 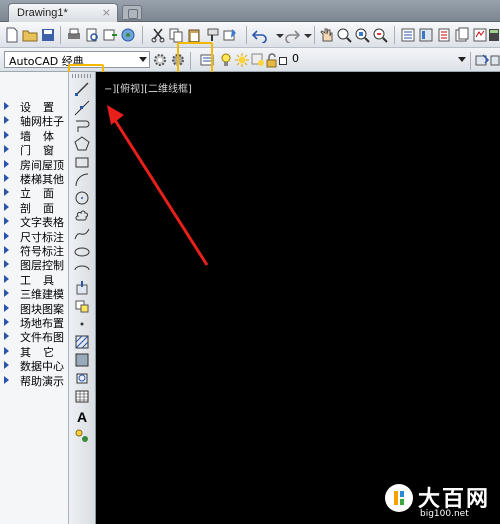 What do you see at coordinates (82, 234) in the screenshot?
I see `spline-icon` at bounding box center [82, 234].